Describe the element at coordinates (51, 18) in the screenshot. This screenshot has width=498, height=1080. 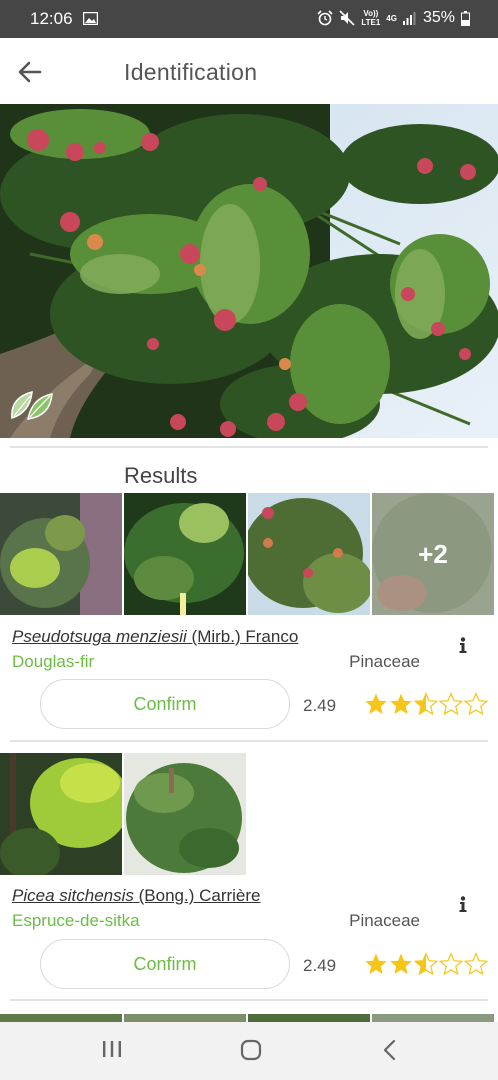
I see `status-time: 12:06` at that location.